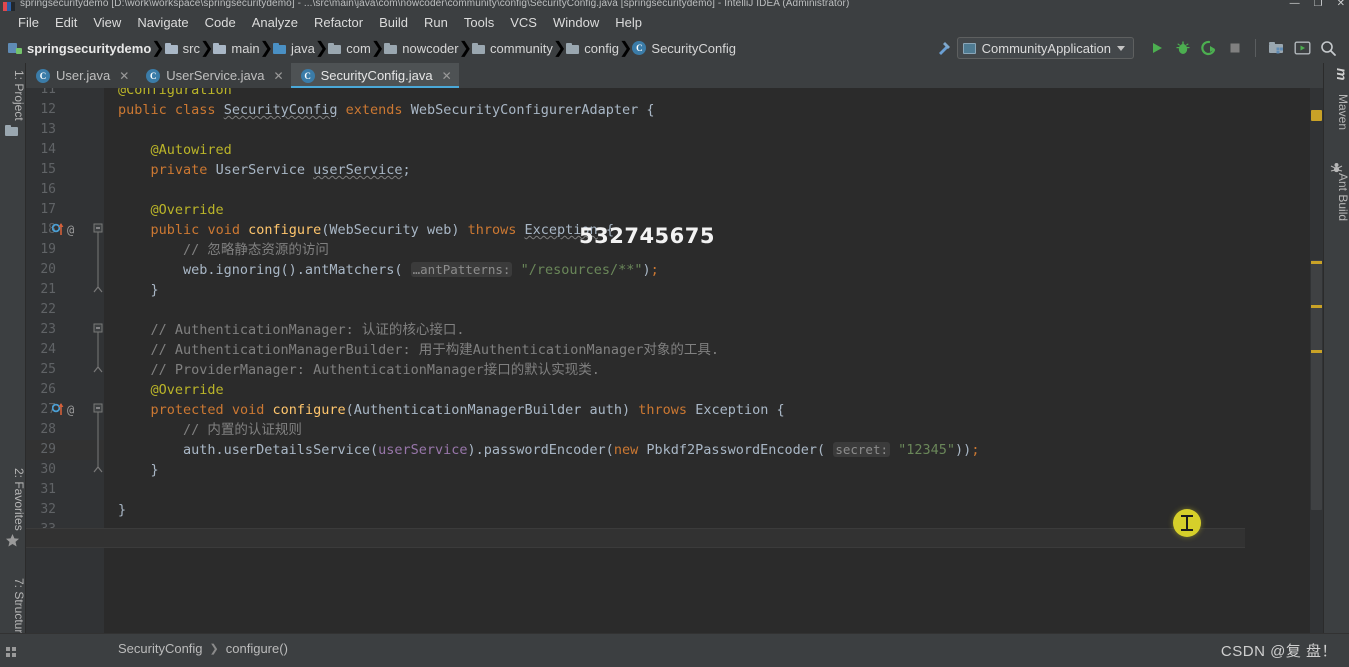 This screenshot has width=1349, height=667. What do you see at coordinates (175, 93) in the screenshot?
I see `code-line-text: @Configuration` at bounding box center [175, 93].